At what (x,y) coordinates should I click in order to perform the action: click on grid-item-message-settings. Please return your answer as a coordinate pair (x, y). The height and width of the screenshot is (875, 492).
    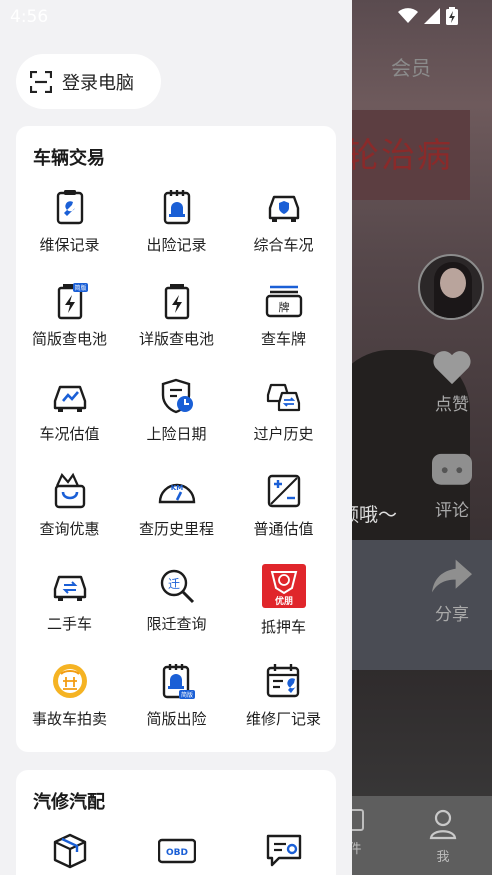
    Looking at the image, I should click on (283, 853).